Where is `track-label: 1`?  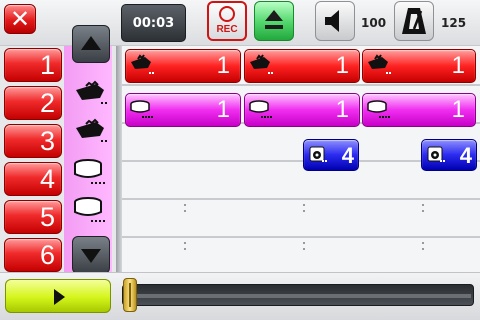 track-label: 1 is located at coordinates (47, 65).